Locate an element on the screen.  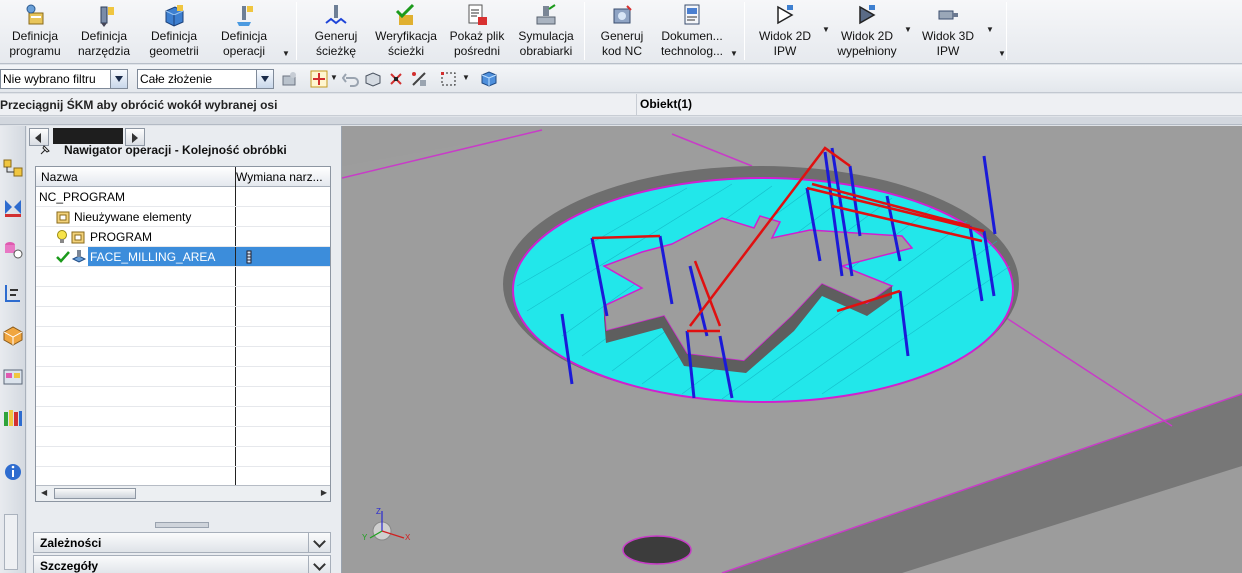
pokaz-plik-posredni-button: Pokaż plik pośredni is located at coordinates (477, 31).